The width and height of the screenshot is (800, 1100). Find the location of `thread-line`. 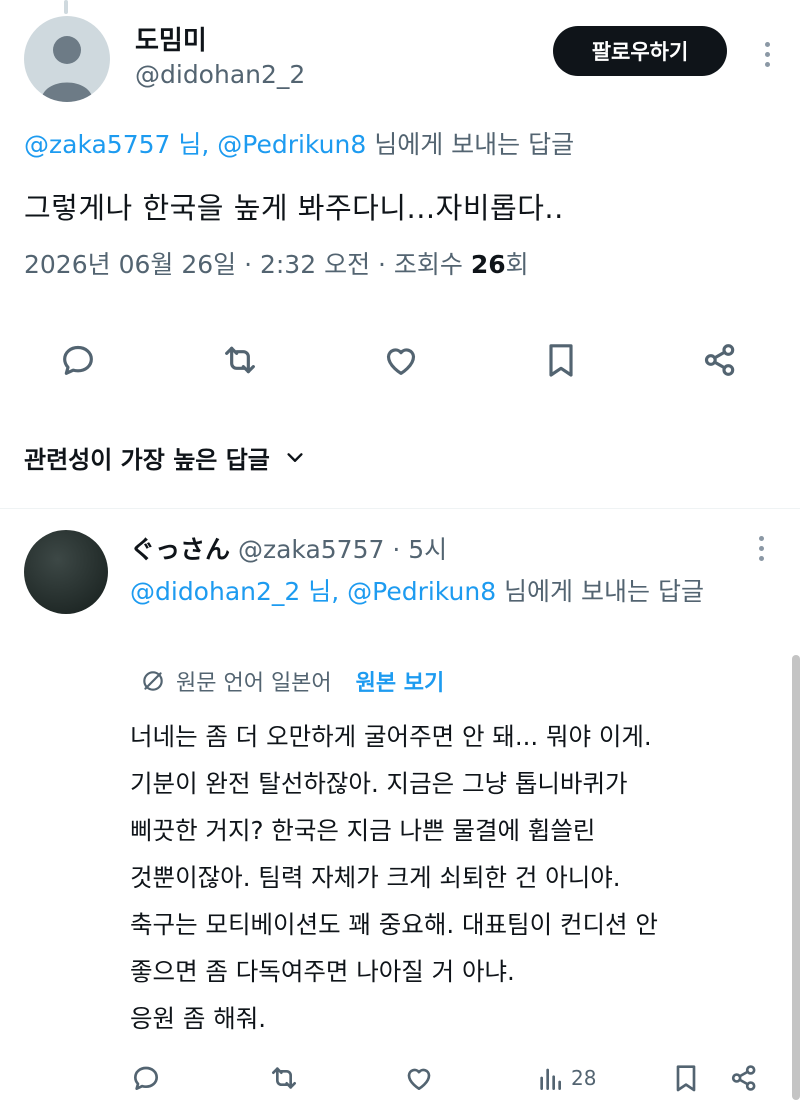

thread-line is located at coordinates (66, 7).